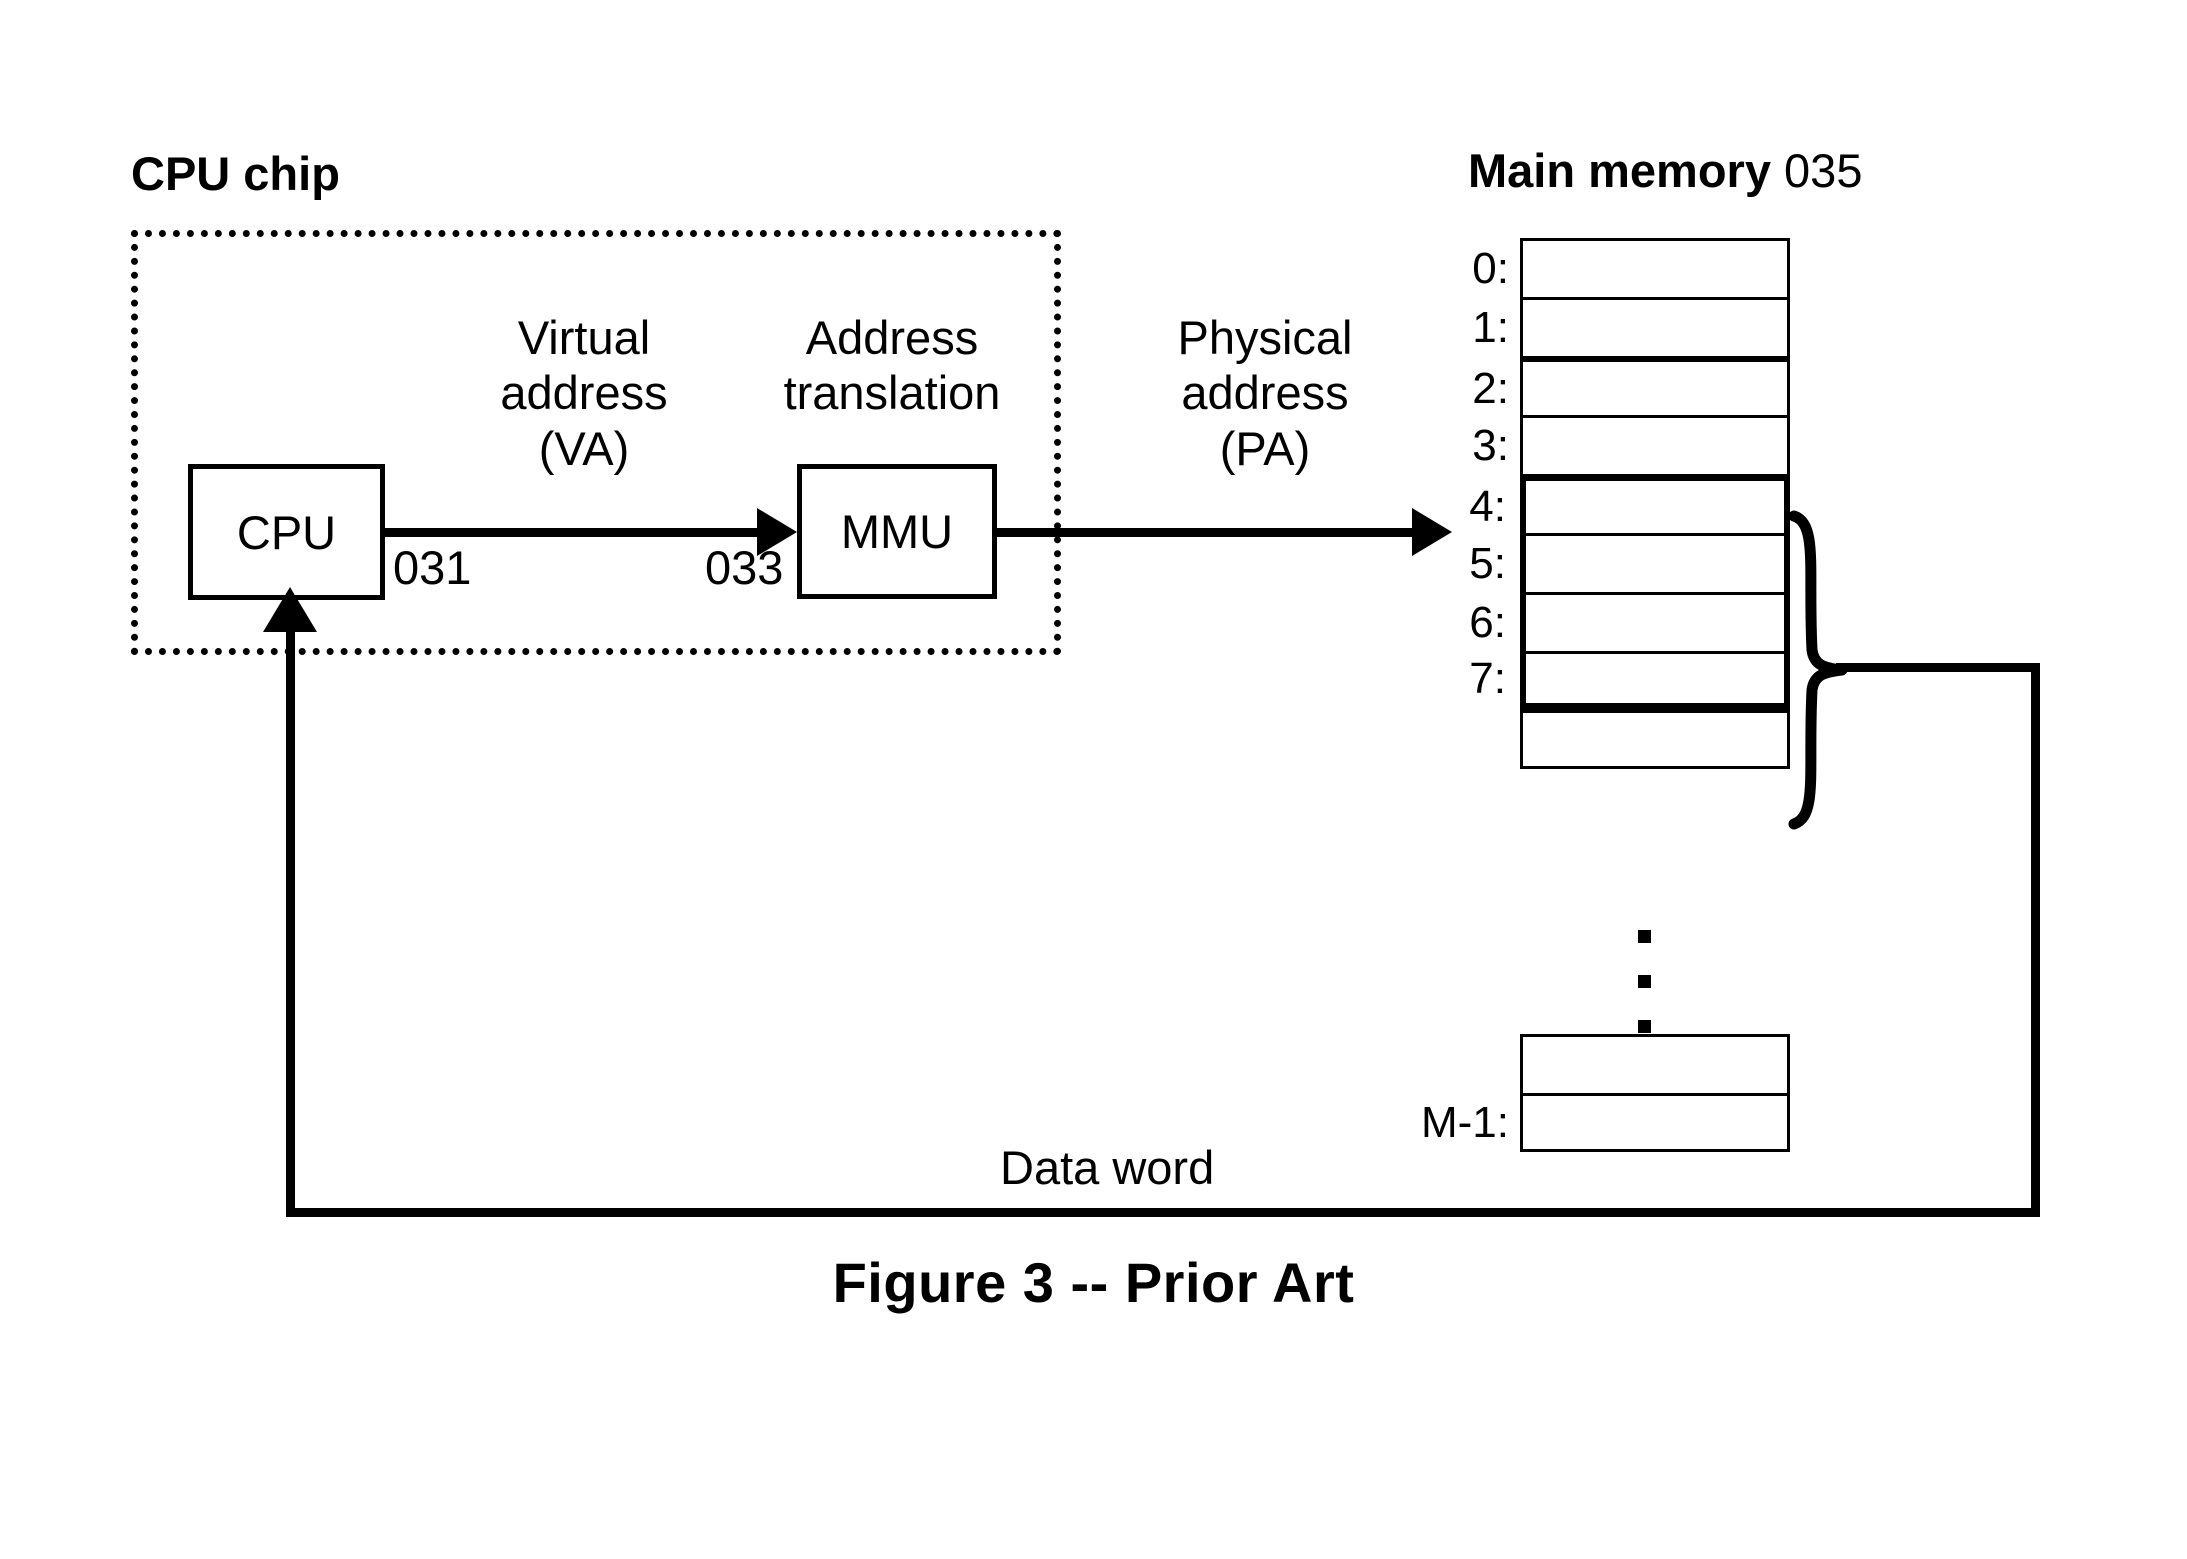  What do you see at coordinates (1209, 532) in the screenshot?
I see `physical-address-line` at bounding box center [1209, 532].